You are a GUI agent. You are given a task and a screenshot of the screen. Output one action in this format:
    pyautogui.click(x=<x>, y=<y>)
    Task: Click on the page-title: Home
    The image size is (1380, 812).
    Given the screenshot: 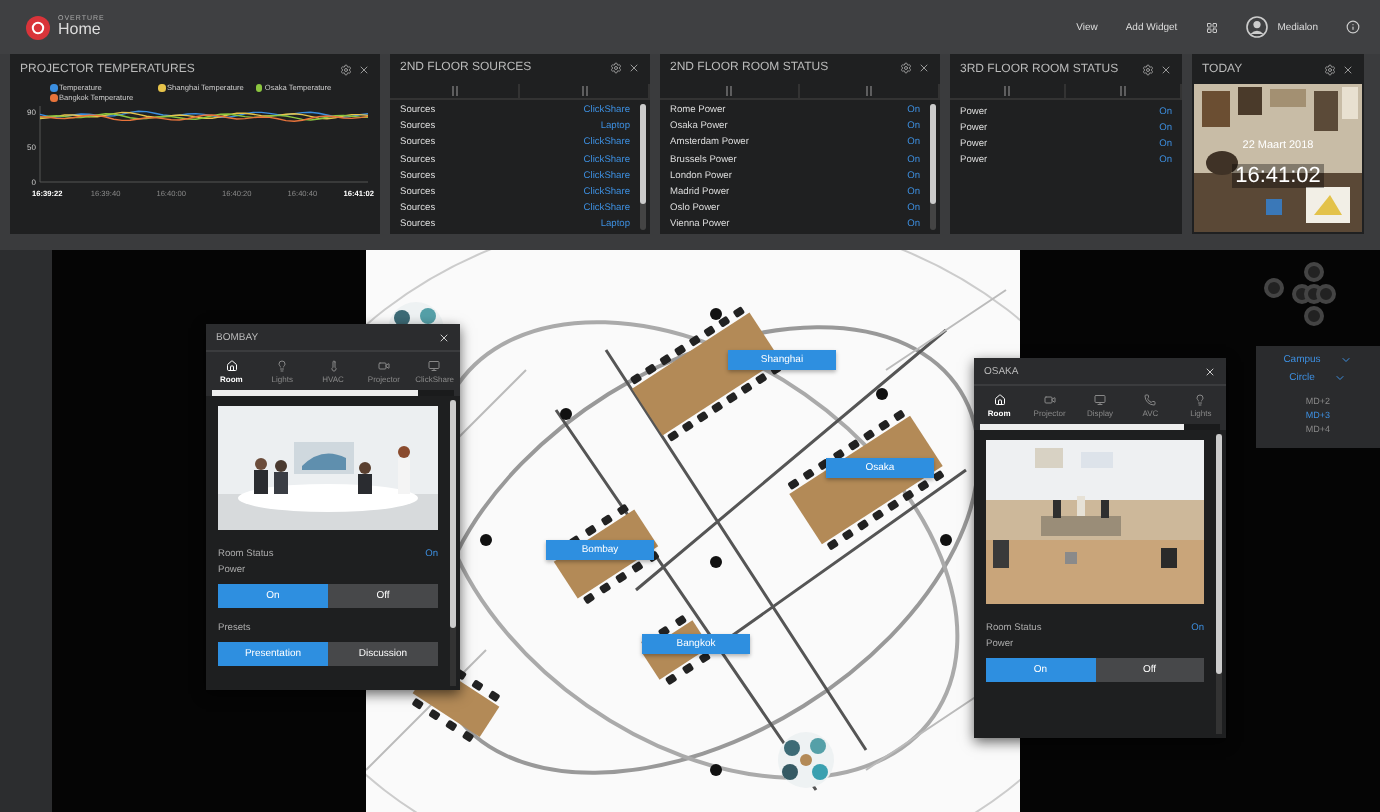 What is the action you would take?
    pyautogui.click(x=80, y=30)
    